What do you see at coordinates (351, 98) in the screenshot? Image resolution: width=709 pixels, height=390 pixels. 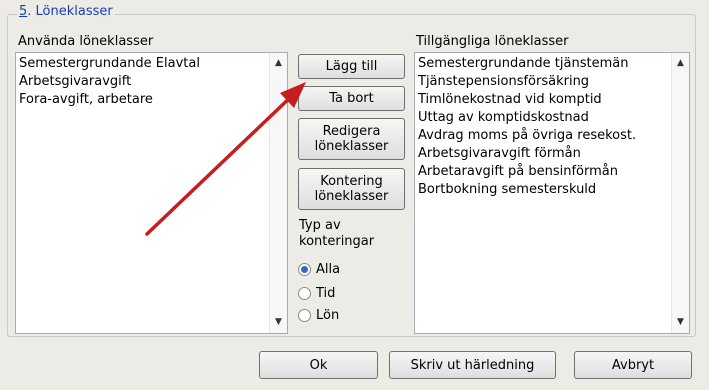 I see `remove-button: Ta bort` at bounding box center [351, 98].